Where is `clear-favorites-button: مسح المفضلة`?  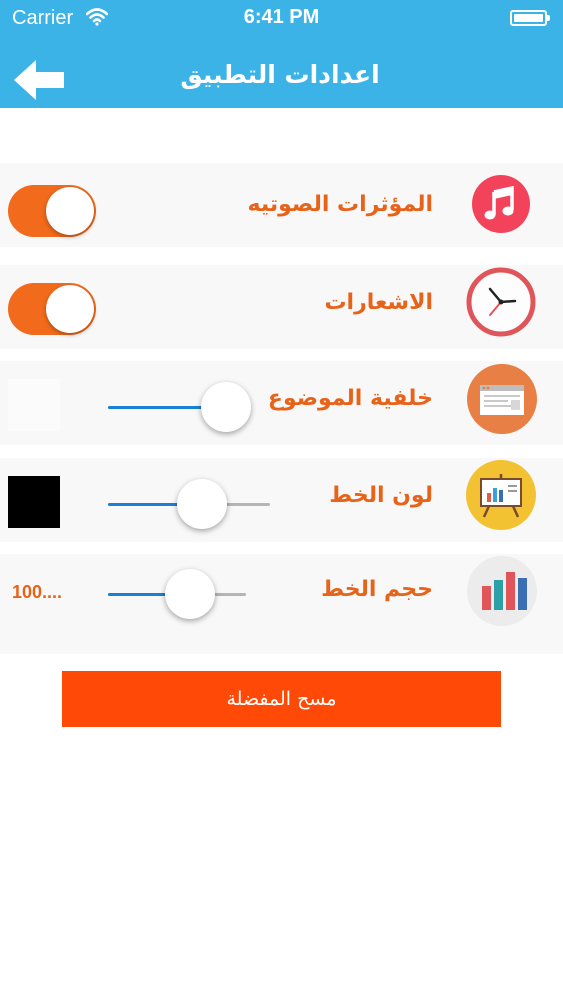 clear-favorites-button: مسح المفضلة is located at coordinates (281, 699).